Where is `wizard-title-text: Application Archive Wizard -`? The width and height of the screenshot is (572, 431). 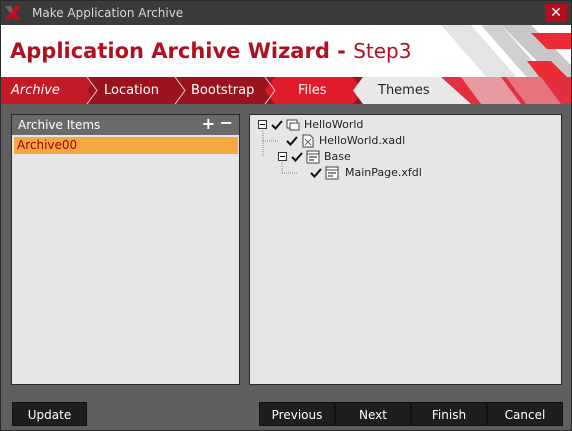
wizard-title-text: Application Archive Wizard - is located at coordinates (182, 51).